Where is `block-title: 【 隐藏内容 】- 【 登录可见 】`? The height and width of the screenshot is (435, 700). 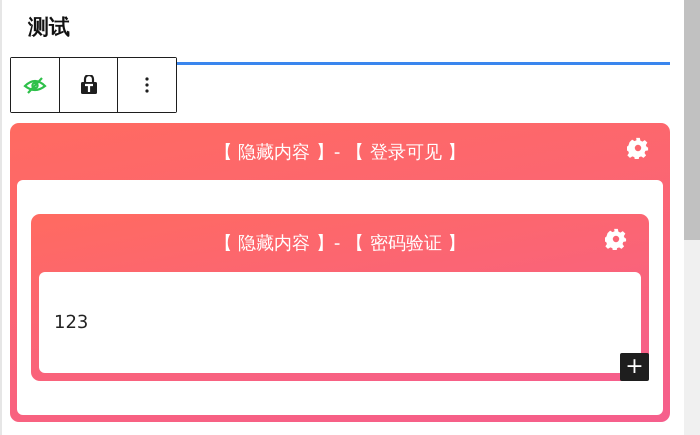 block-title: 【 隐藏内容 】- 【 登录可见 】 is located at coordinates (340, 152).